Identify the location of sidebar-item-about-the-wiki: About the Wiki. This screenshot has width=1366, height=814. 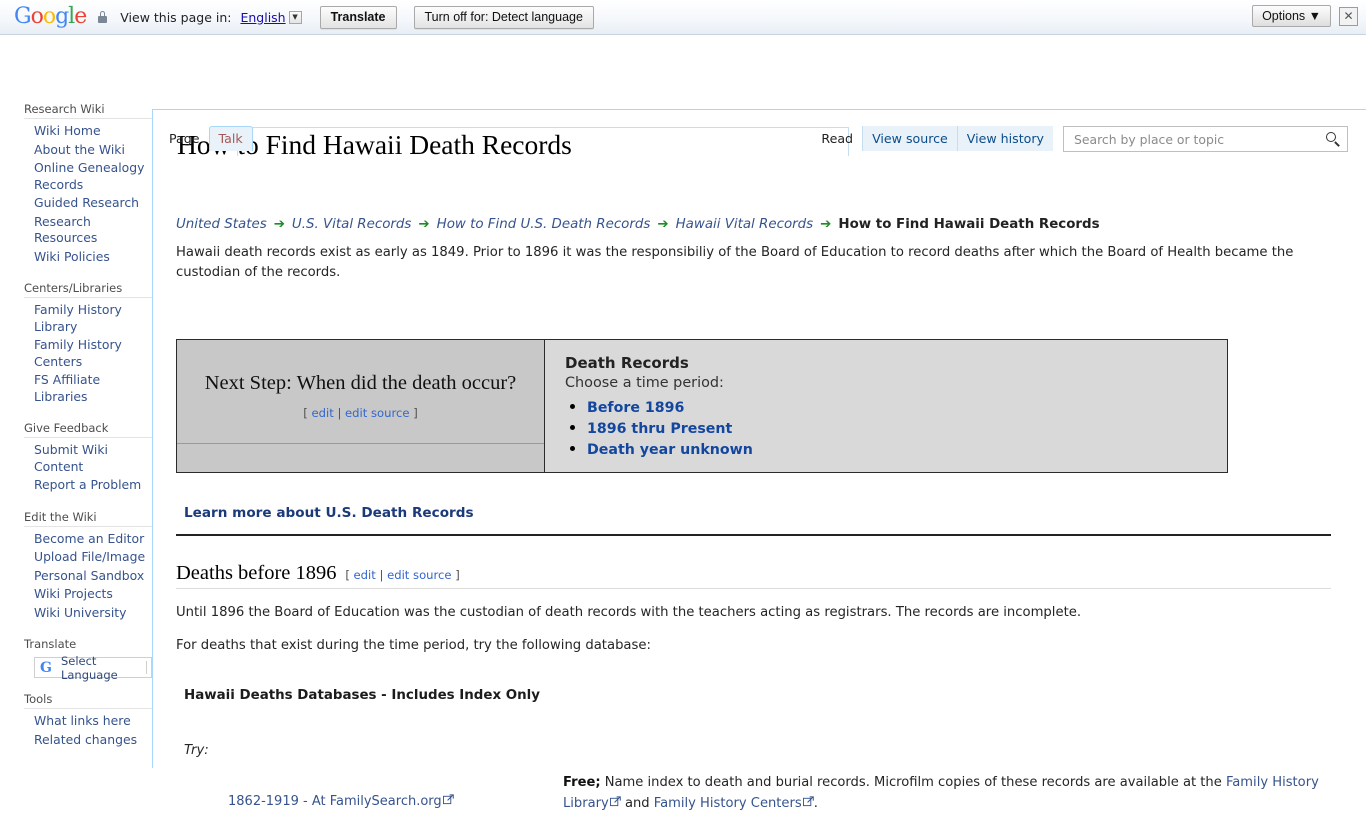
(88, 150).